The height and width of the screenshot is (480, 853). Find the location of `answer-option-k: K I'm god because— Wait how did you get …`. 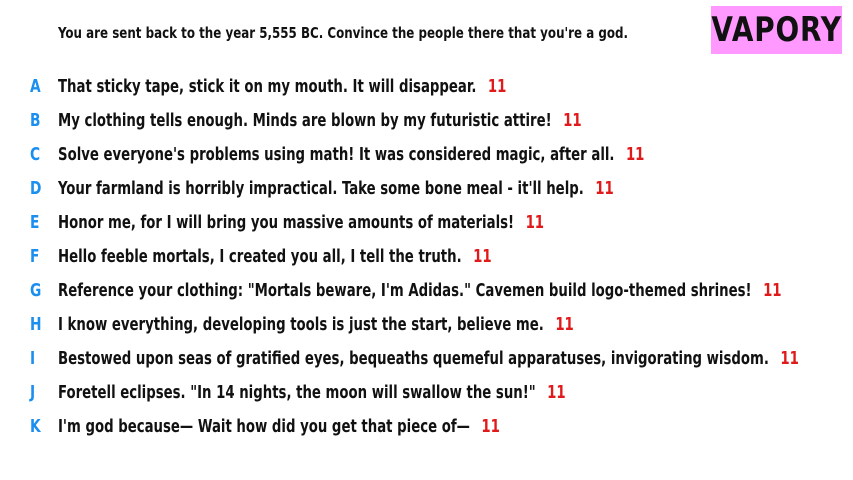

answer-option-k: K I'm god because— Wait how did you get … is located at coordinates (426, 427).